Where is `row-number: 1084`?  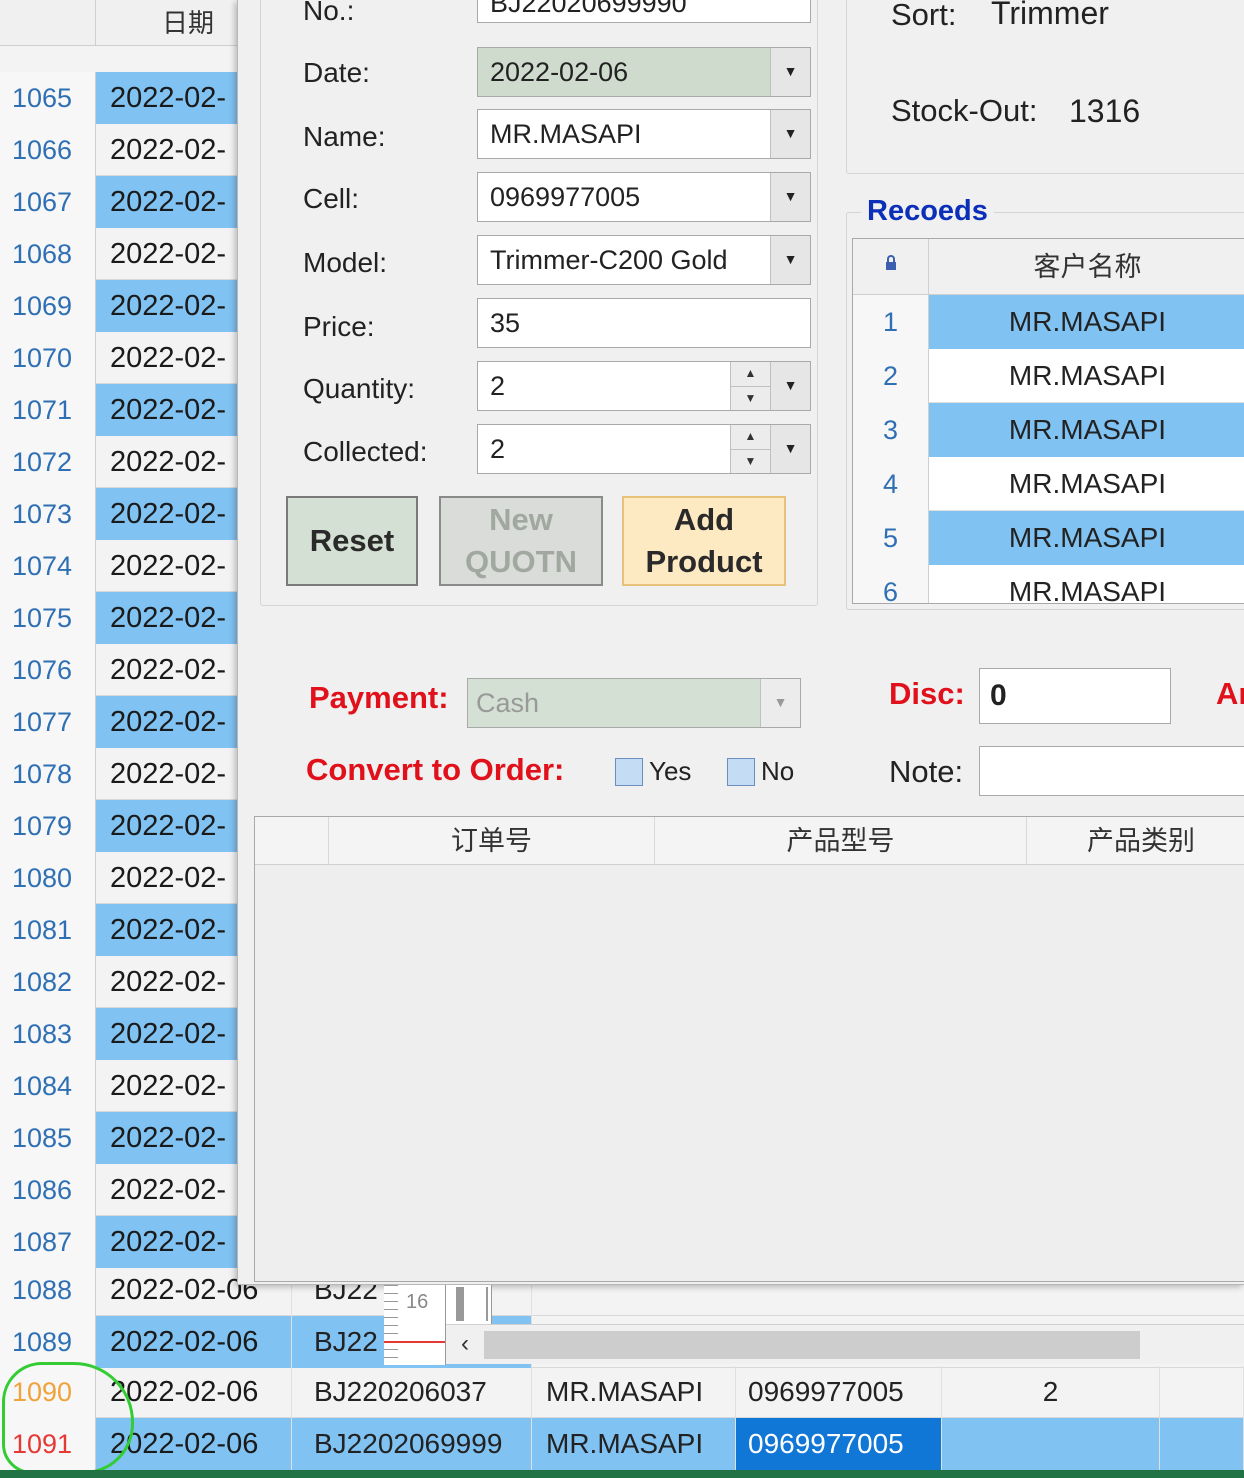 row-number: 1084 is located at coordinates (48, 1086).